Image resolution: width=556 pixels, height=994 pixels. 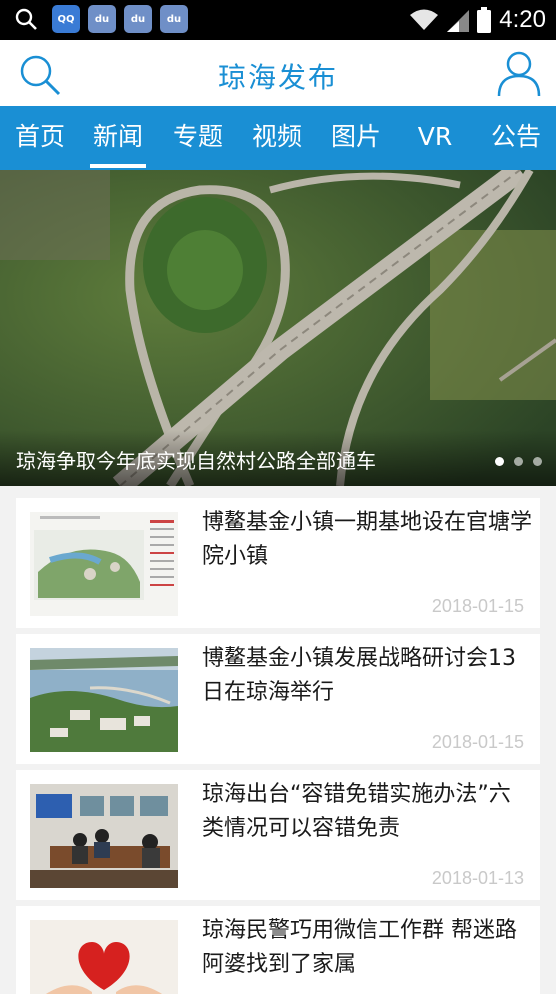 I want to click on user-icon, so click(x=519, y=73).